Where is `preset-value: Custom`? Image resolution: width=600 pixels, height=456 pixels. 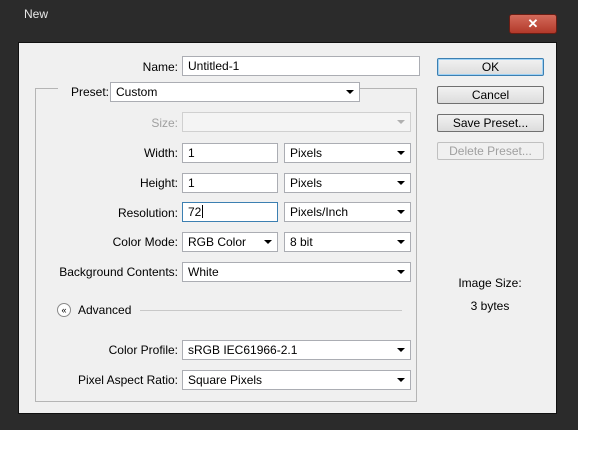
preset-value: Custom is located at coordinates (137, 92).